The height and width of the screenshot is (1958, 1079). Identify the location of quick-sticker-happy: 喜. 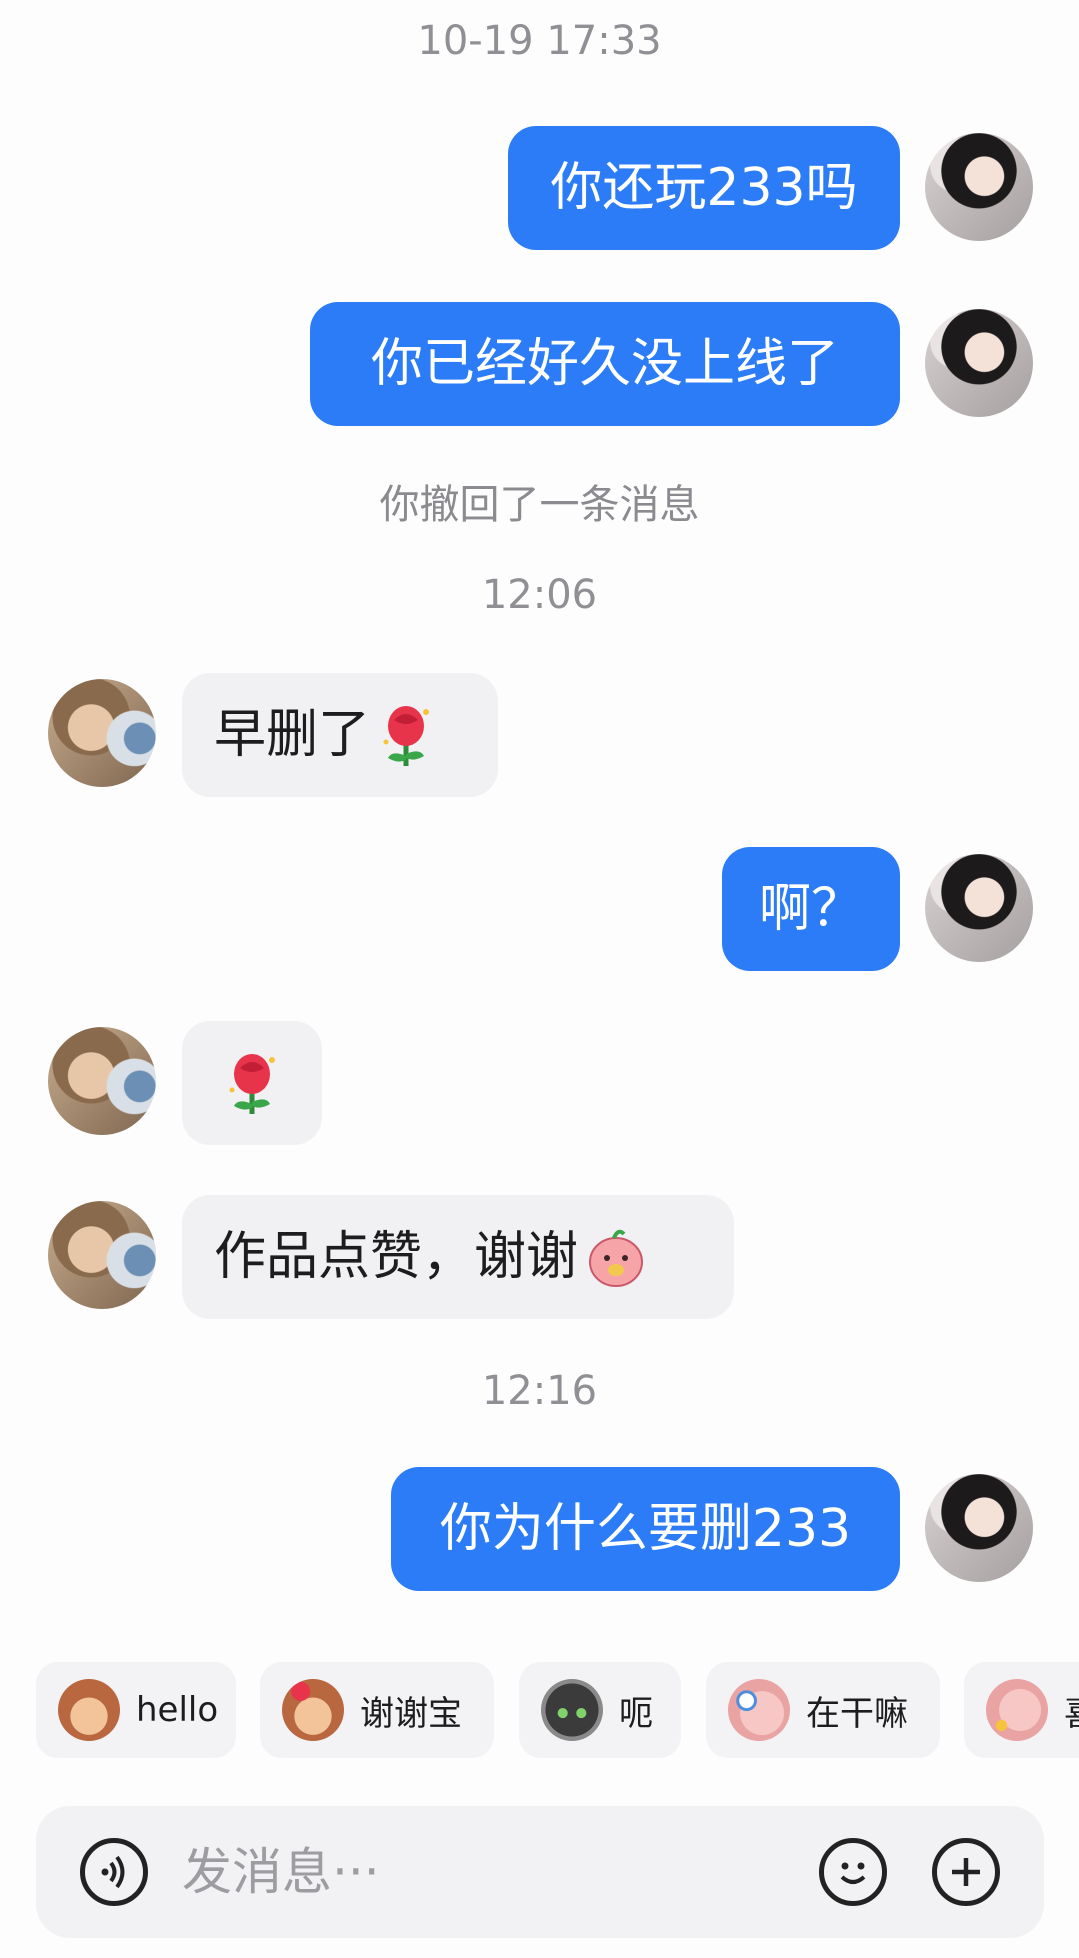
(1021, 1710).